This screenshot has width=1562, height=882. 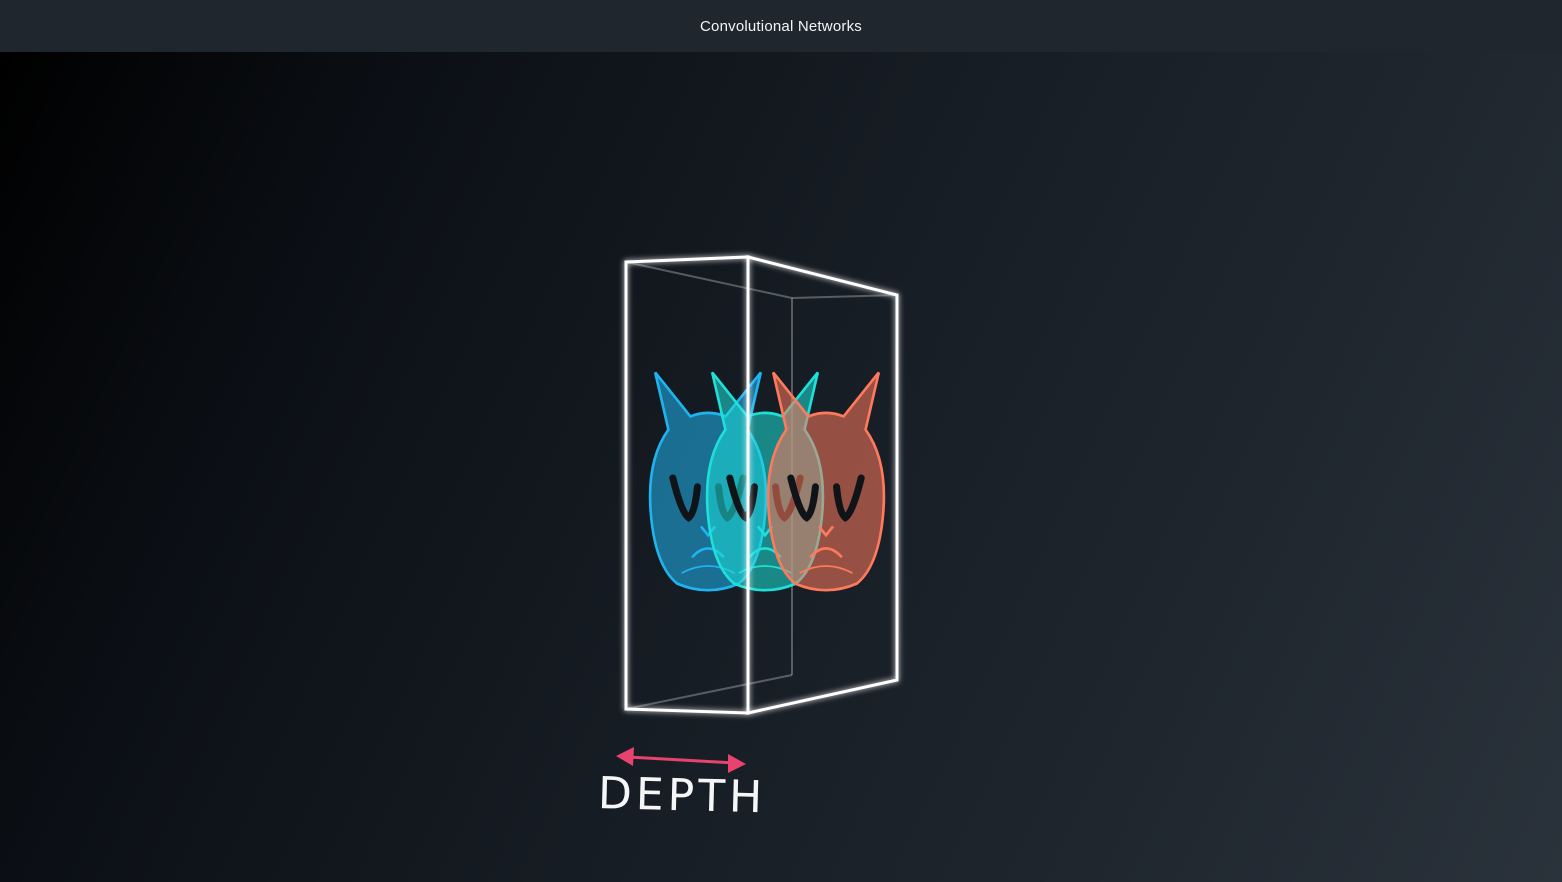 I want to click on cat-face-icon, so click(x=826, y=481).